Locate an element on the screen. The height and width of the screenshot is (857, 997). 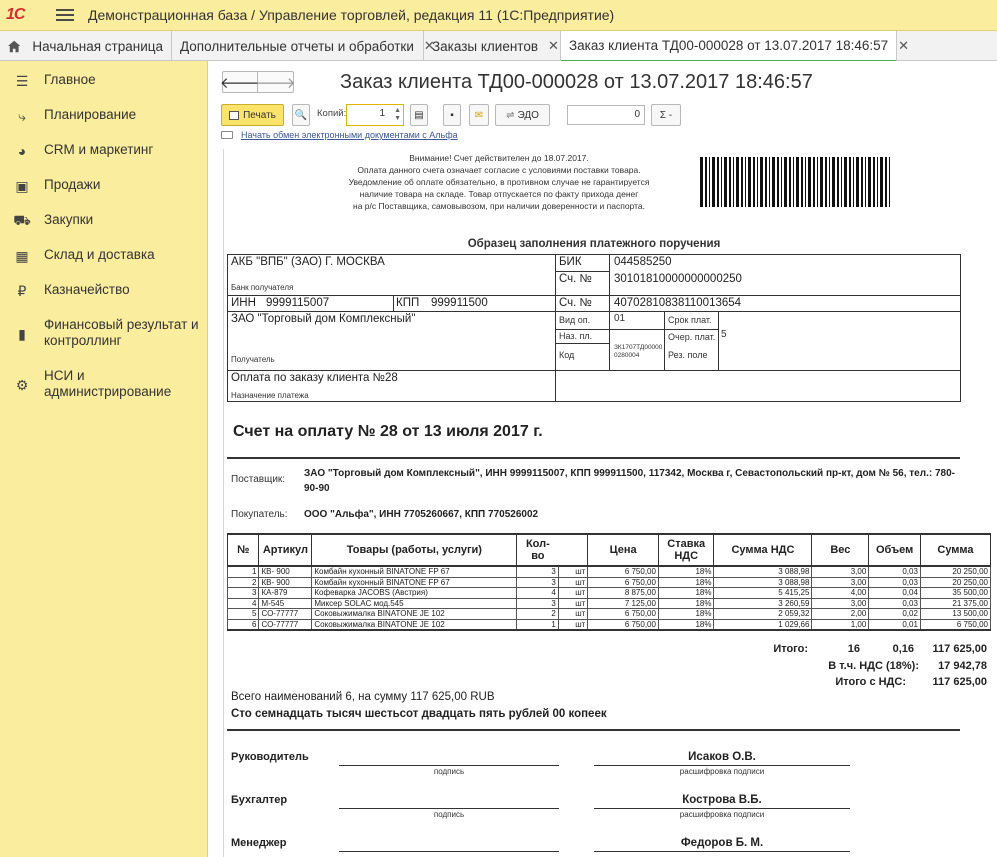
sidebar-item-purchases: ⛟ Закупки is located at coordinates (104, 220).